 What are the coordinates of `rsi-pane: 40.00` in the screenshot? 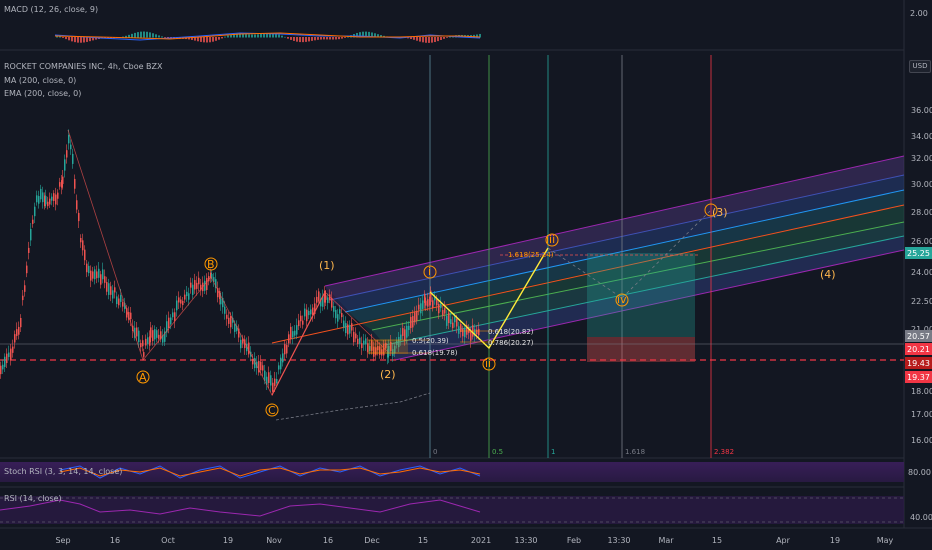 It's located at (466, 510).